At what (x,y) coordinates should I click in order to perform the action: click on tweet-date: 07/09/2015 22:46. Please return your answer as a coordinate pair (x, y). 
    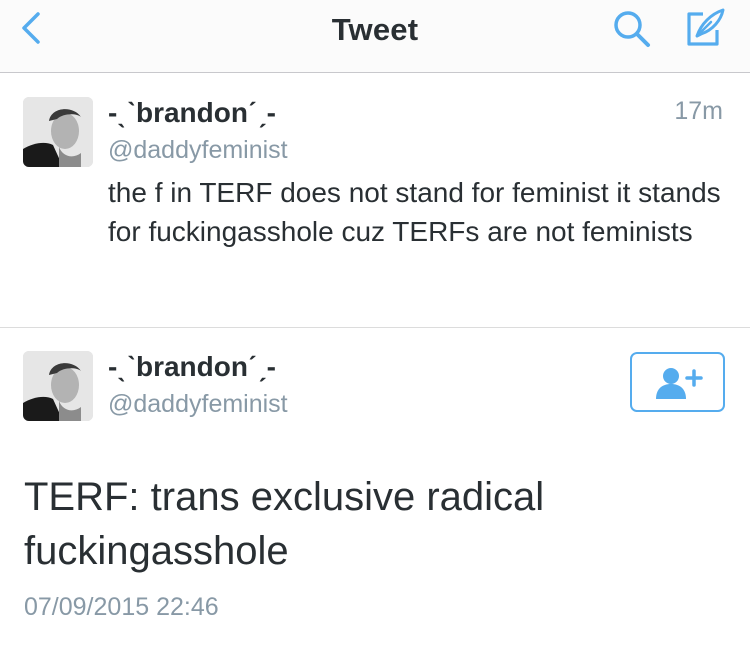
    Looking at the image, I should click on (121, 607).